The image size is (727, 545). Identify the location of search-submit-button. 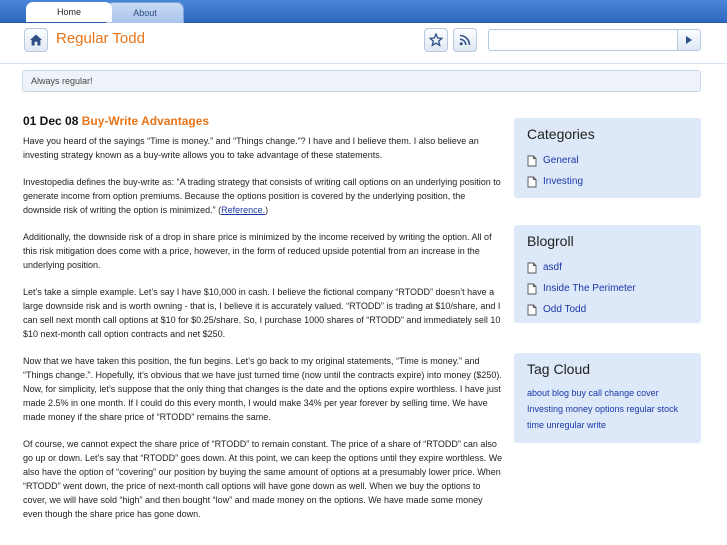
(689, 40).